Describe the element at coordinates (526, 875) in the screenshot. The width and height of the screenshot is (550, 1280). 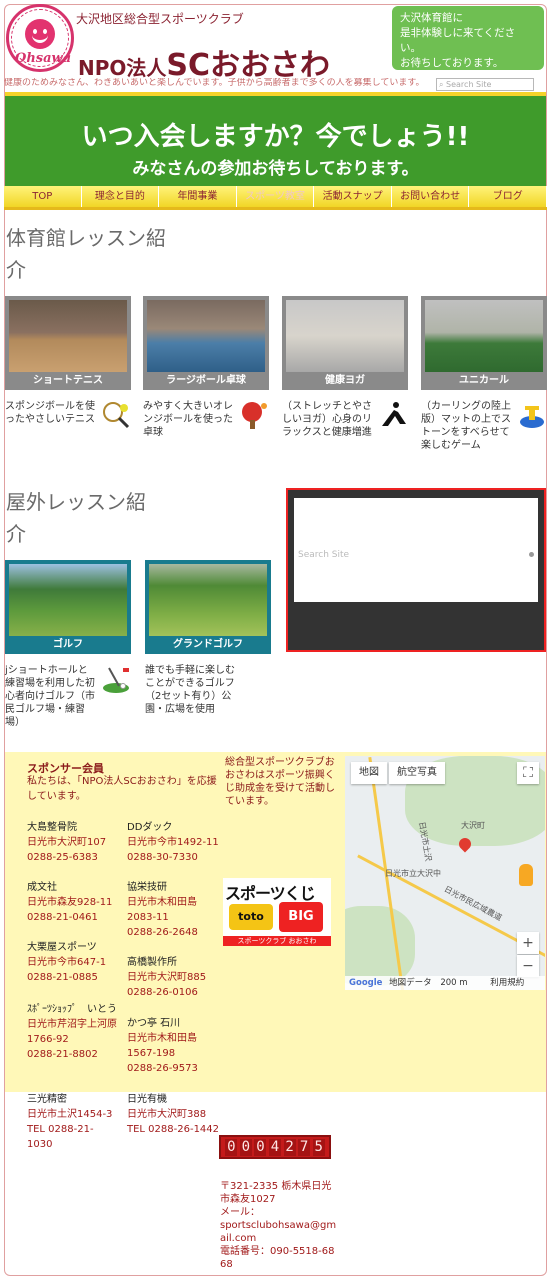
I see `street-view-pegman-icon` at that location.